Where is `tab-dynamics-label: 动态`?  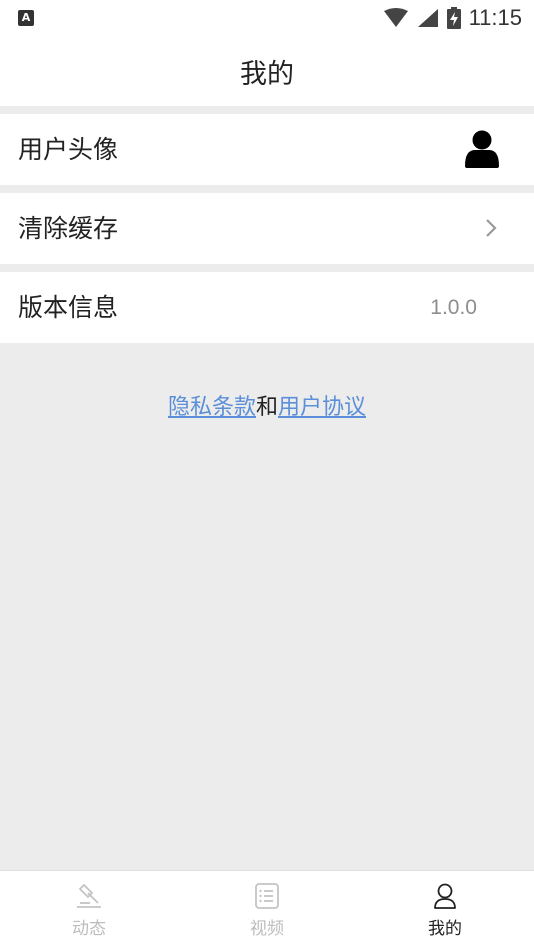
tab-dynamics-label: 动态 is located at coordinates (89, 929).